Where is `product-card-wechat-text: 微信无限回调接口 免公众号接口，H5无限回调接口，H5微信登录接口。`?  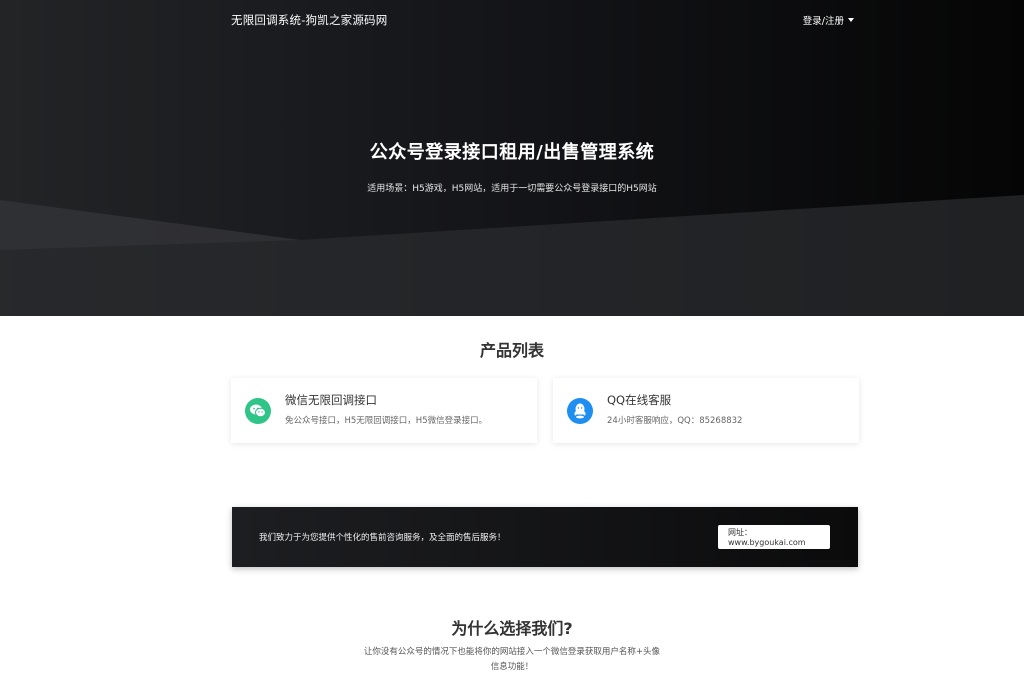 product-card-wechat-text: 微信无限回调接口 免公众号接口，H5无限回调接口，H5微信登录接口。 is located at coordinates (386, 409).